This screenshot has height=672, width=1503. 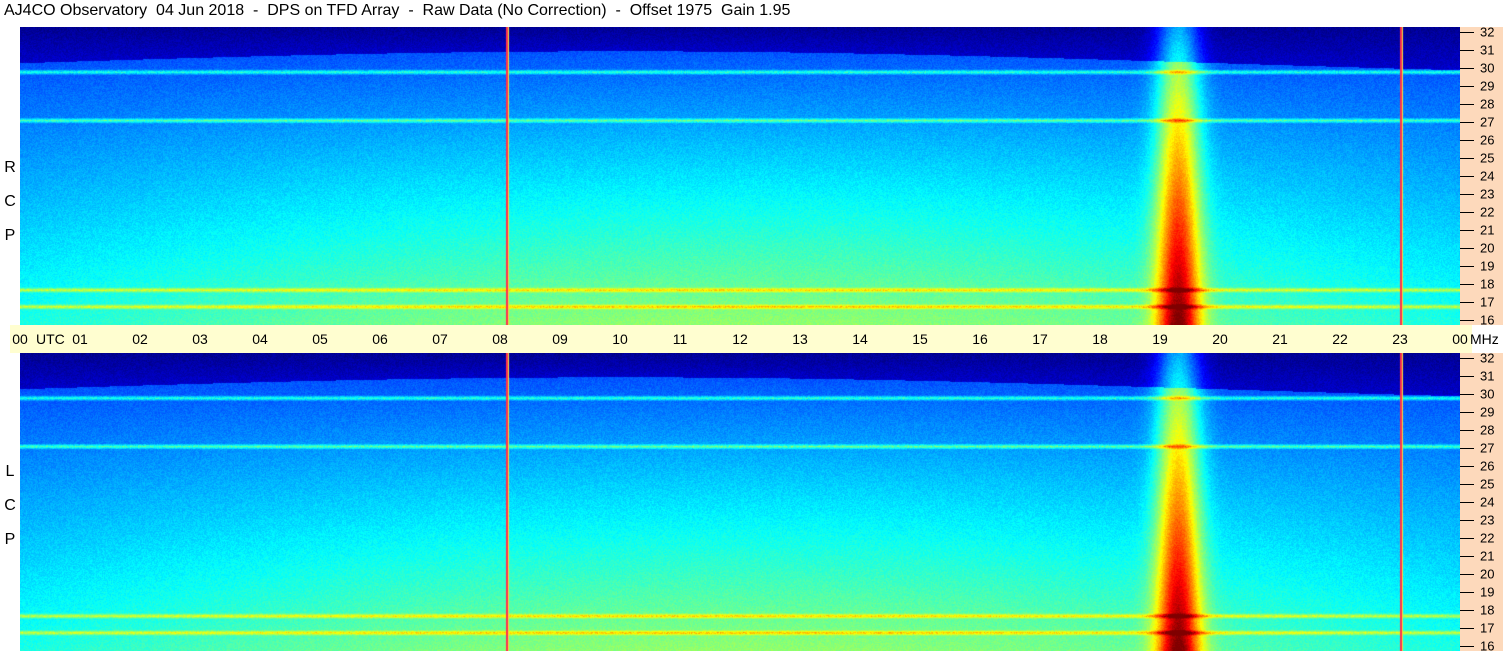 What do you see at coordinates (260, 339) in the screenshot?
I see `time-tick-label: 04` at bounding box center [260, 339].